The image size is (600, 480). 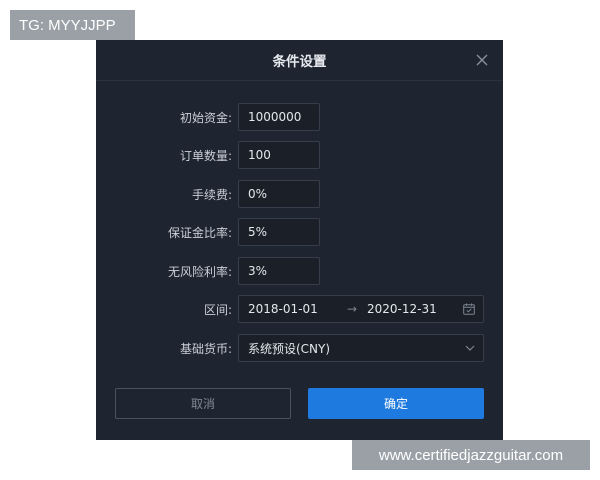 What do you see at coordinates (289, 348) in the screenshot?
I see `base-currency-value: 系统预设(CNY)` at bounding box center [289, 348].